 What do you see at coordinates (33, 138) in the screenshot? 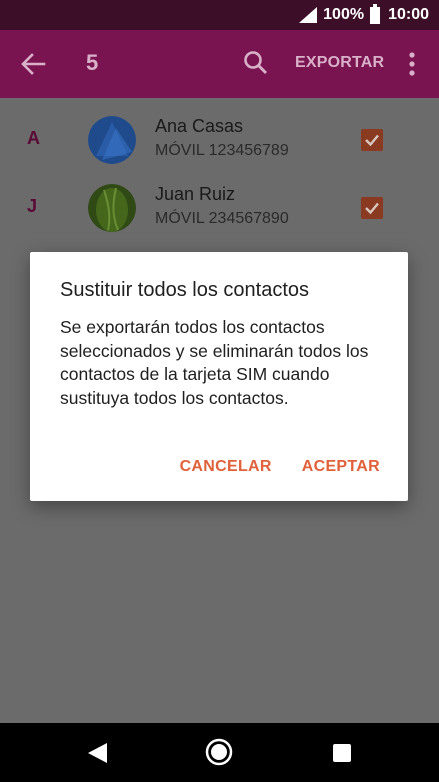
I see `section-letter: A` at bounding box center [33, 138].